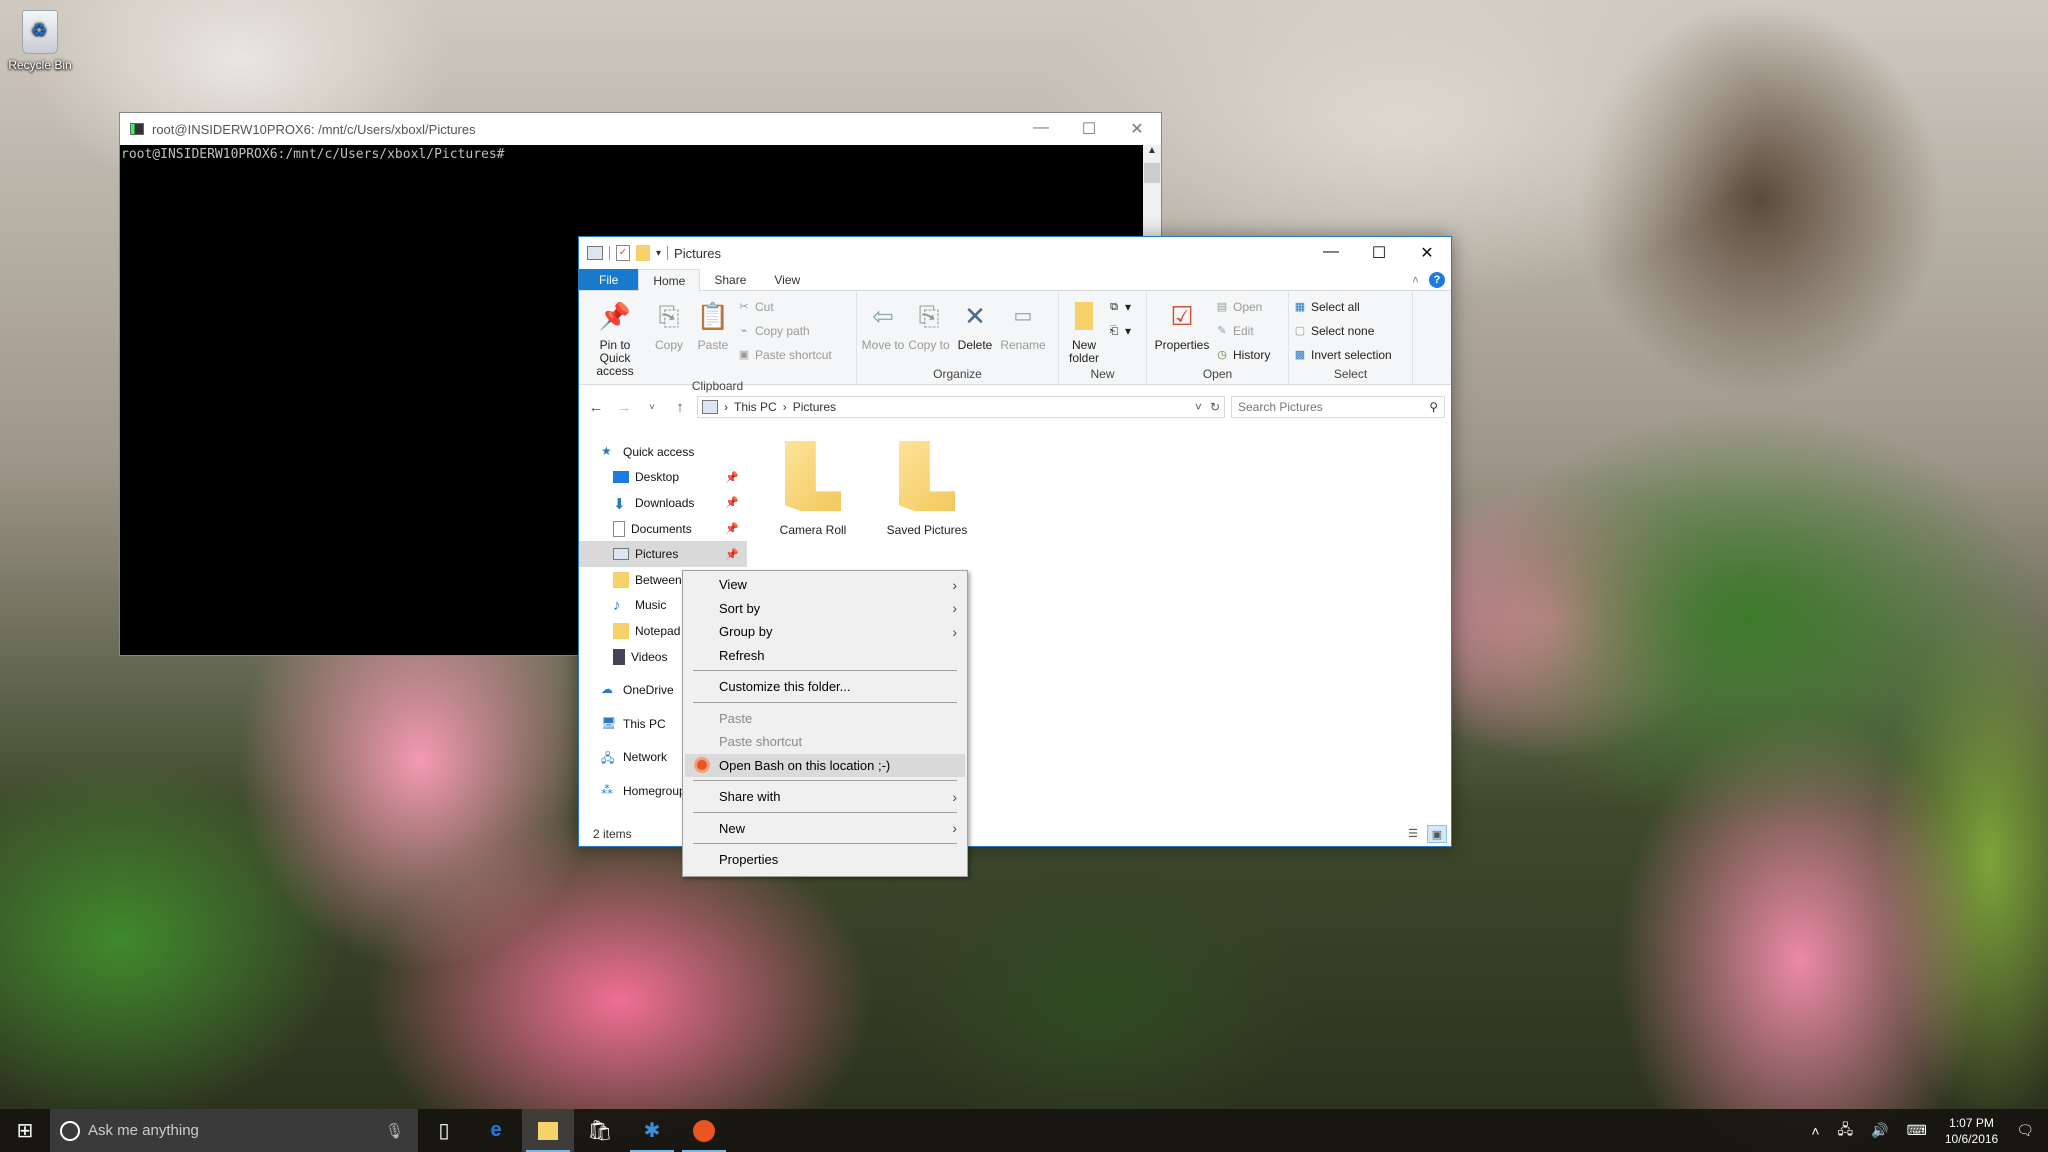  What do you see at coordinates (624, 407) in the screenshot?
I see `forward-button: →` at bounding box center [624, 407].